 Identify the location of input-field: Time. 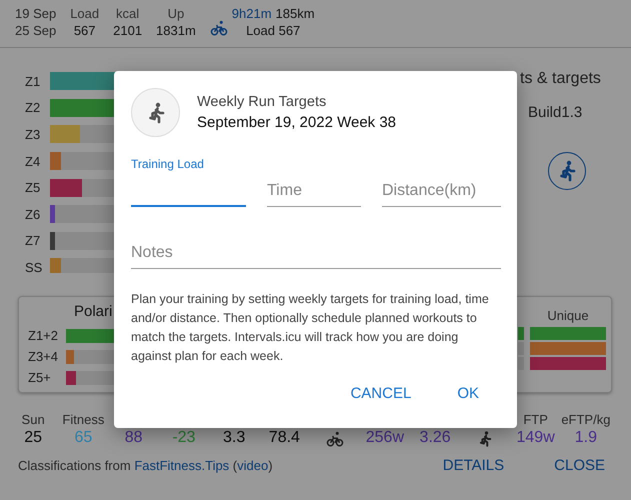
(314, 194).